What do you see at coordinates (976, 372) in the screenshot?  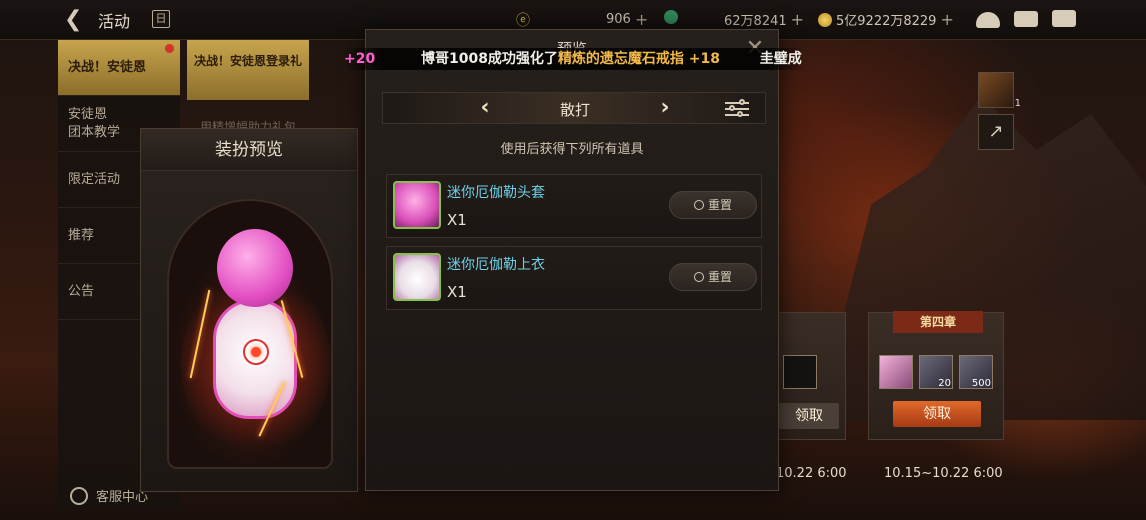 I see `reward-item-icon: 500` at bounding box center [976, 372].